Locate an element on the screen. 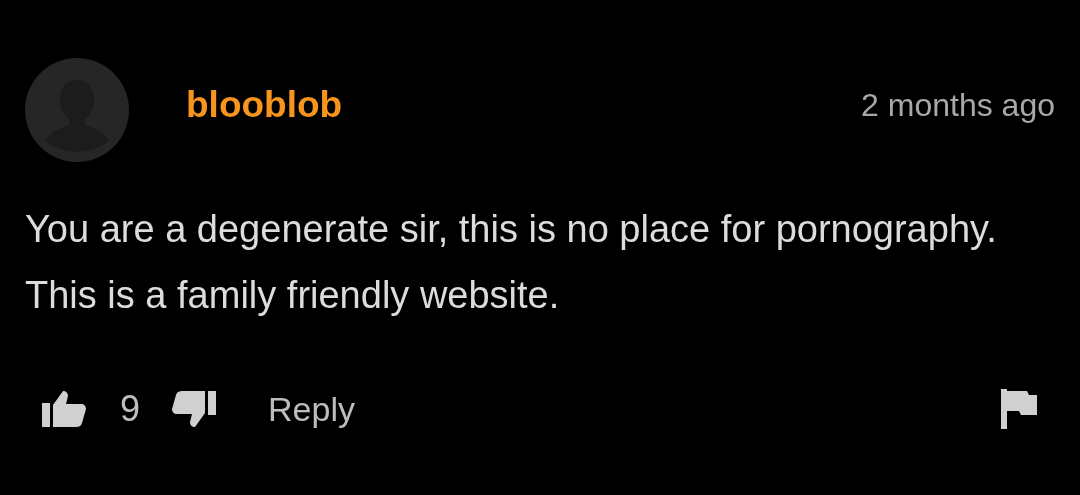 This screenshot has height=495, width=1080. thumbs-down-icon is located at coordinates (194, 409).